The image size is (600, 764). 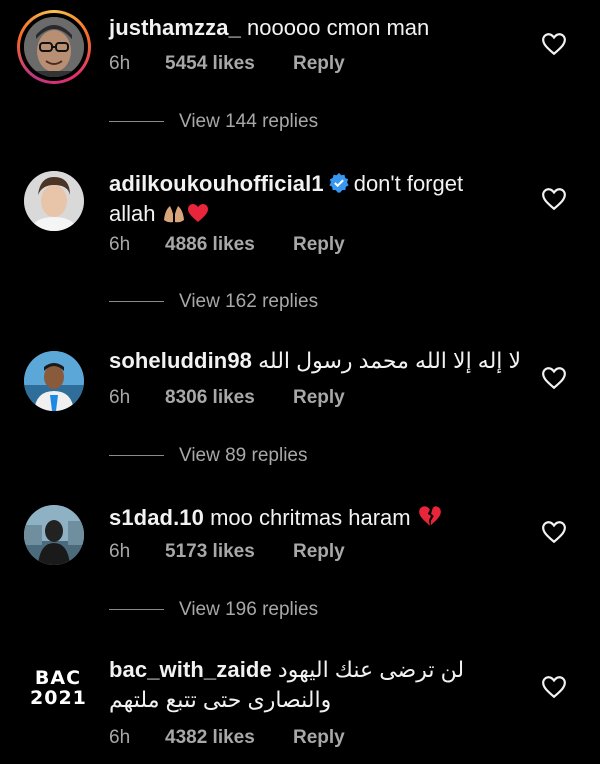 I want to click on username: justhamzza_, so click(x=175, y=27).